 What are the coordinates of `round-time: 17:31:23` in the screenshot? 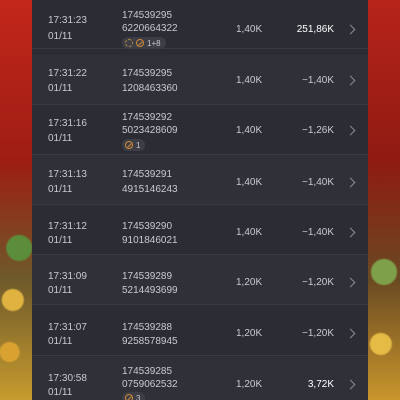 It's located at (67, 20).